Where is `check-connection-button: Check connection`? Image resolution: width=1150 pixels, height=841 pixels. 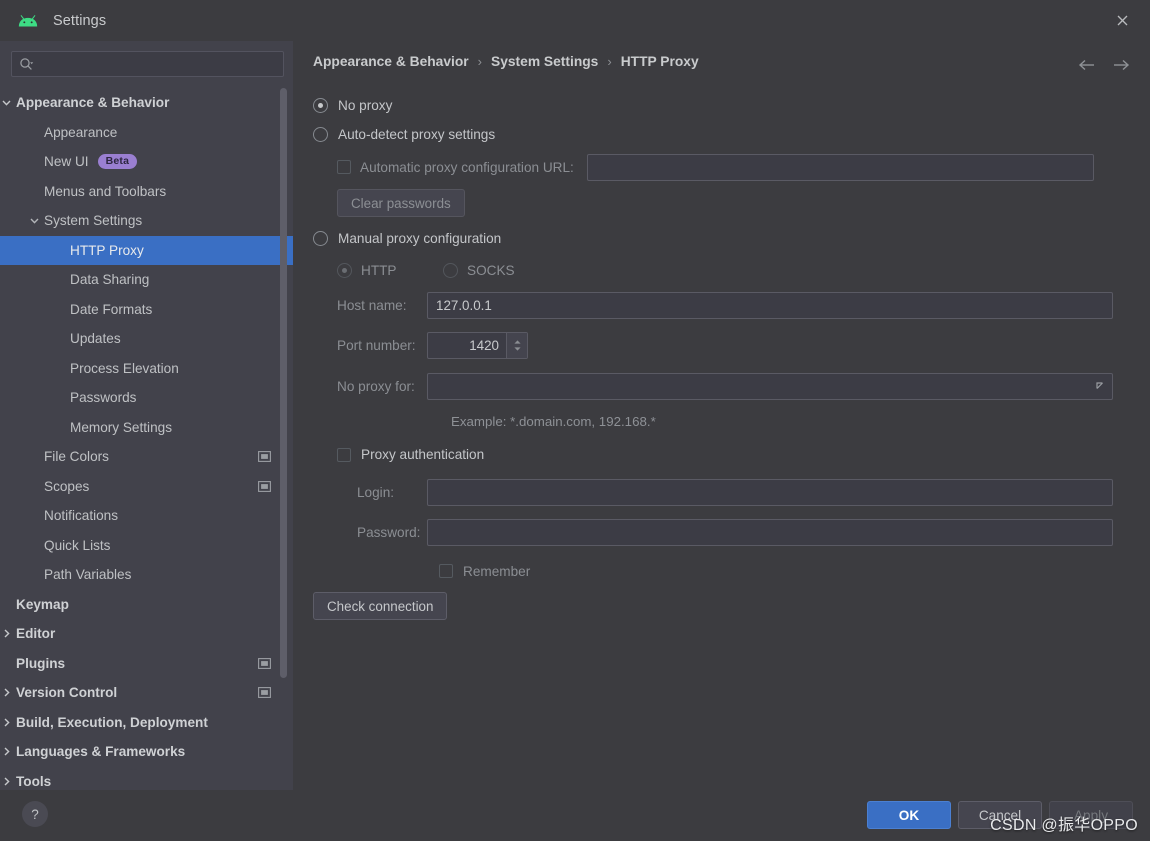 check-connection-button: Check connection is located at coordinates (380, 606).